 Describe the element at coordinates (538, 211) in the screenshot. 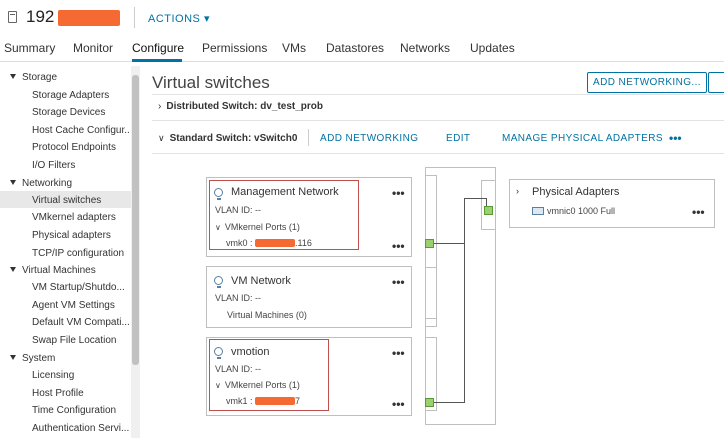

I see `network-card-icon` at that location.